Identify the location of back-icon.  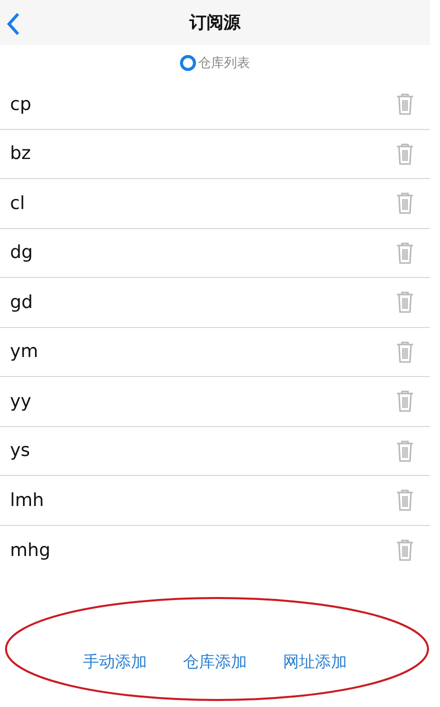
(13, 24).